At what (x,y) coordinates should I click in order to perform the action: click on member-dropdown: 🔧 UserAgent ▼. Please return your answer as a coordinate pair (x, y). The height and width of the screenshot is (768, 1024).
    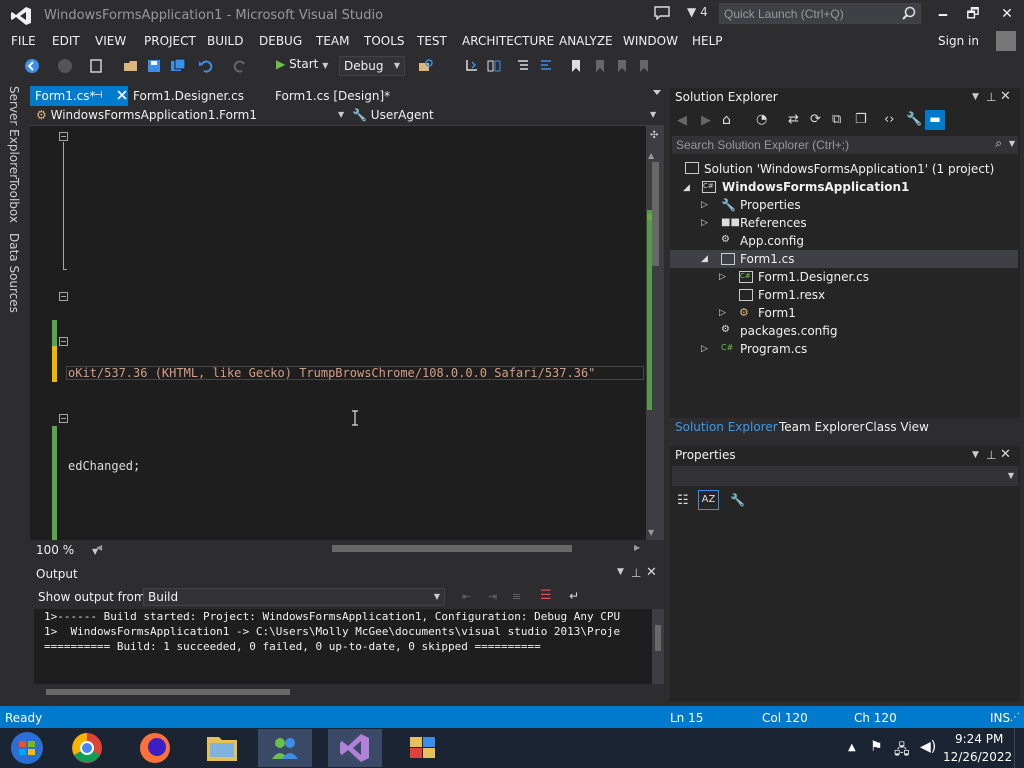
    Looking at the image, I should click on (504, 115).